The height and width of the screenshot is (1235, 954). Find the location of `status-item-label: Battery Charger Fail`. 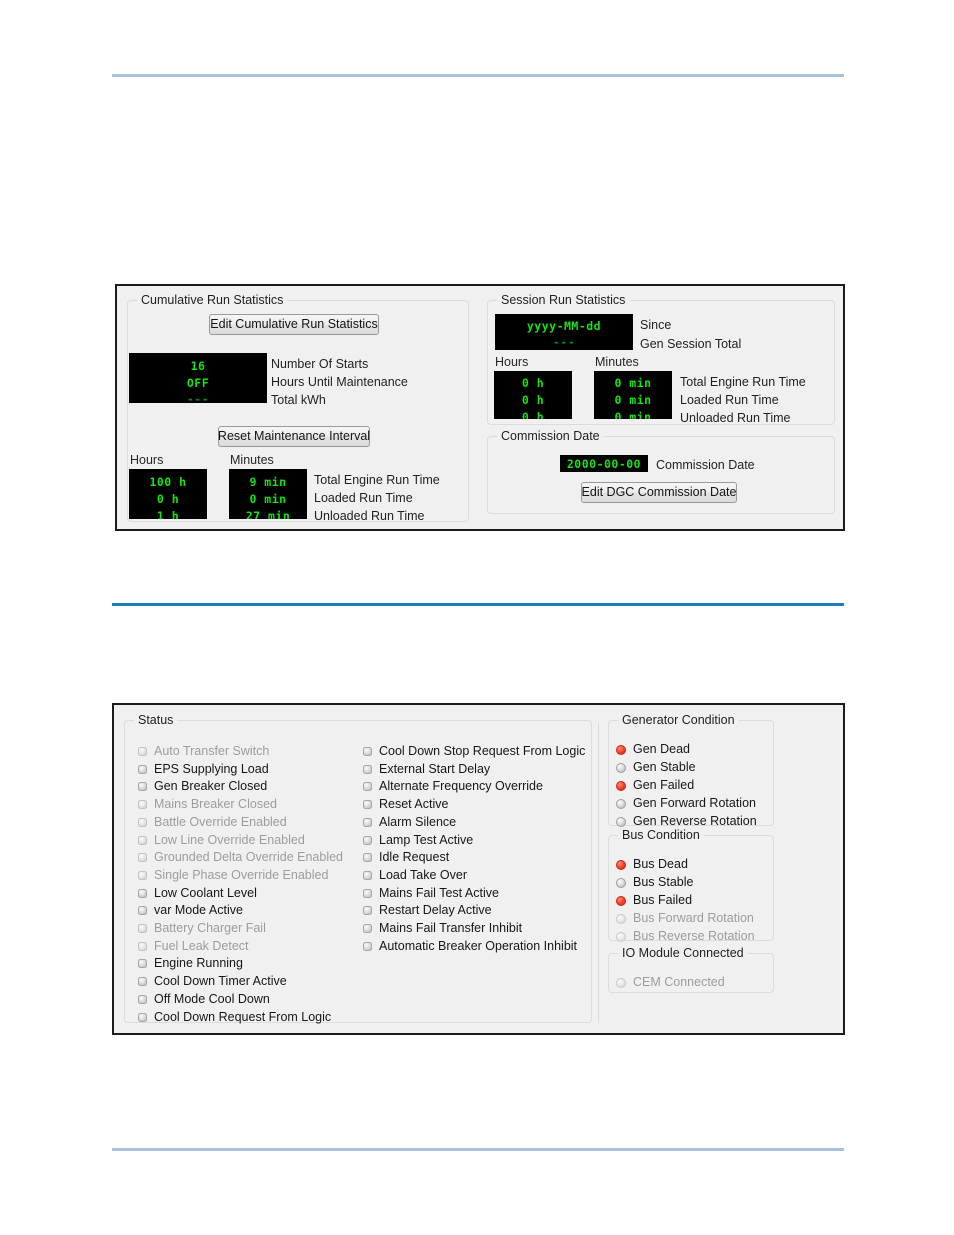

status-item-label: Battery Charger Fail is located at coordinates (210, 928).